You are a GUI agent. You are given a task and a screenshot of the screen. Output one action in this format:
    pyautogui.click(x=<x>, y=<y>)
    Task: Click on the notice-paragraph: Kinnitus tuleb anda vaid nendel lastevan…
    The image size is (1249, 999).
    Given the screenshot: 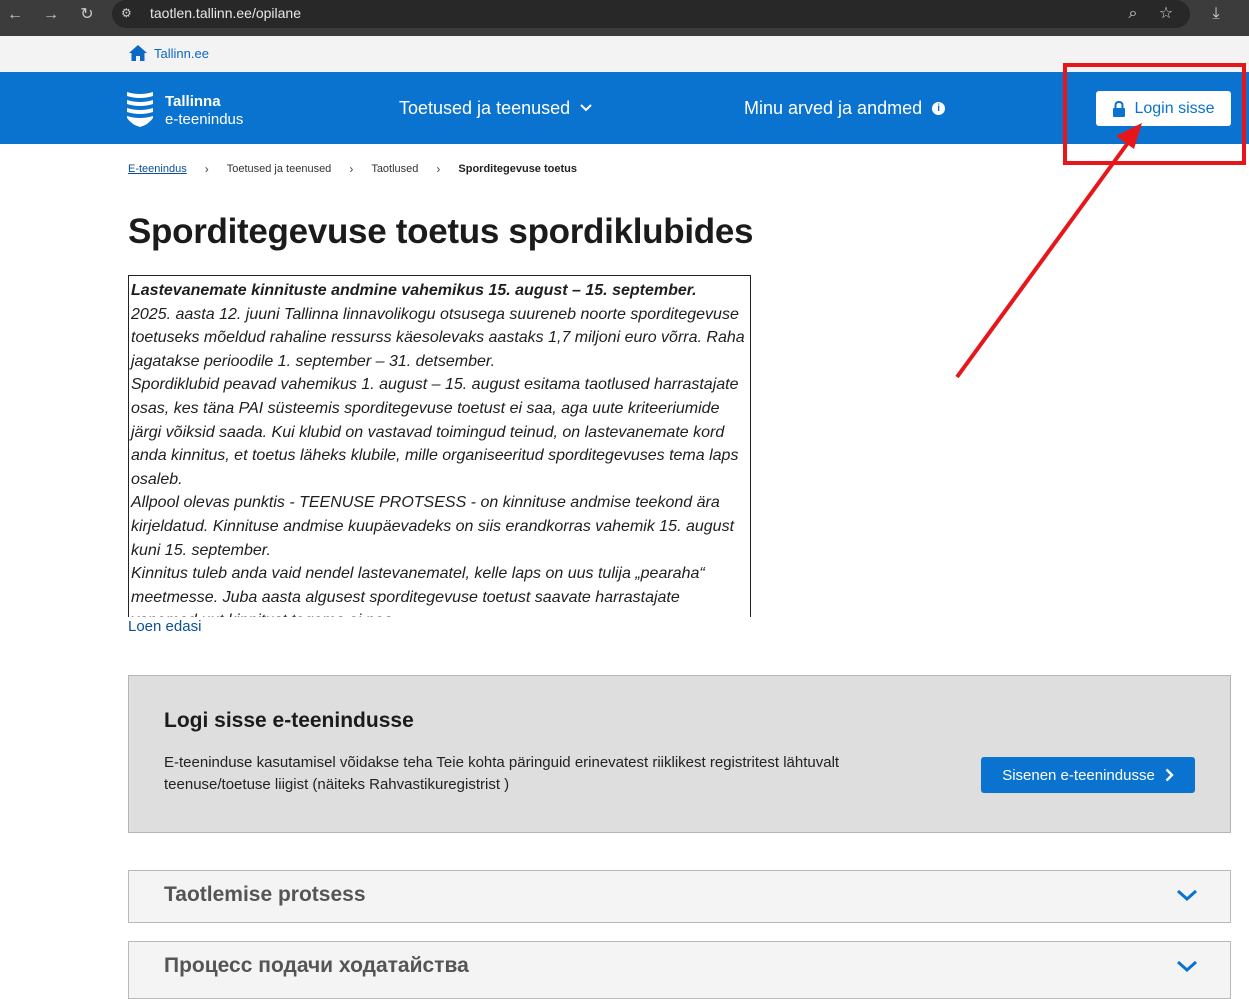 What is the action you would take?
    pyautogui.click(x=418, y=591)
    